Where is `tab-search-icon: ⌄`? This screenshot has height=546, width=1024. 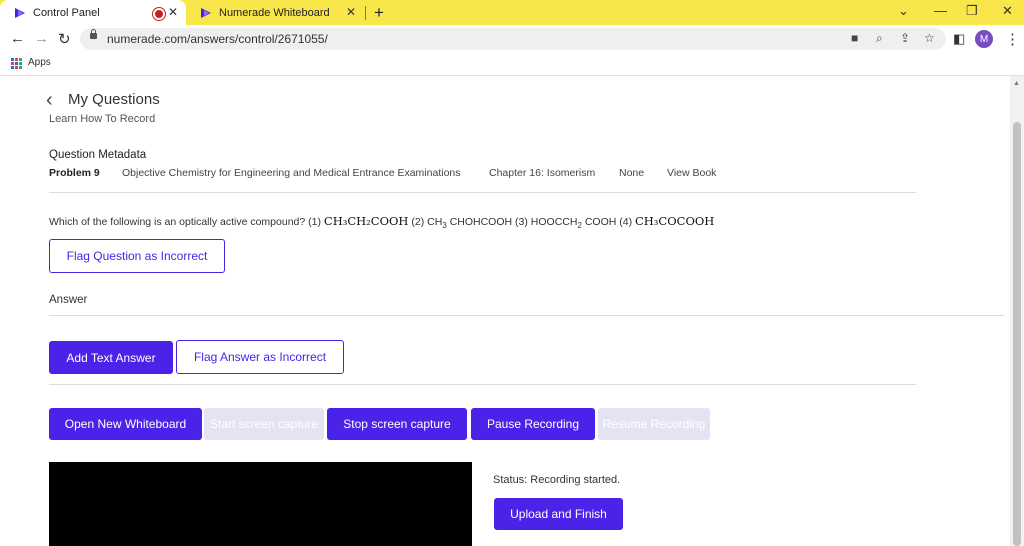 tab-search-icon: ⌄ is located at coordinates (903, 11).